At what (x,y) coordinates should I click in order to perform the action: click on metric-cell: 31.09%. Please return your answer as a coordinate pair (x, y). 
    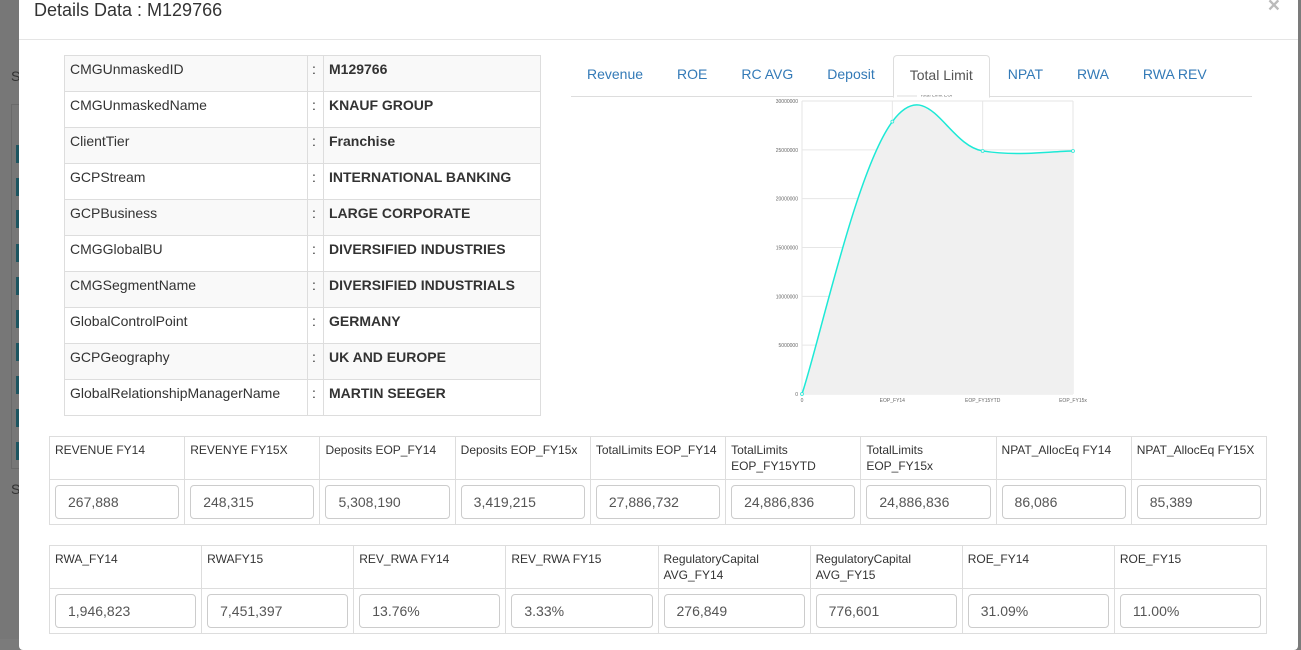
    Looking at the image, I should click on (1038, 611).